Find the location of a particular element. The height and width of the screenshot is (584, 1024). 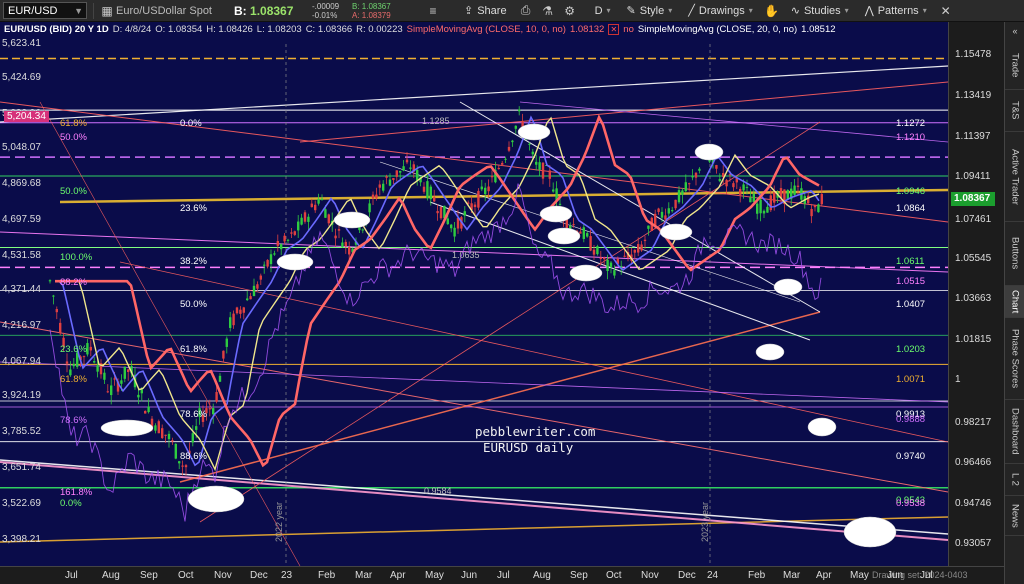

time-tick: Oct is located at coordinates (186, 575).